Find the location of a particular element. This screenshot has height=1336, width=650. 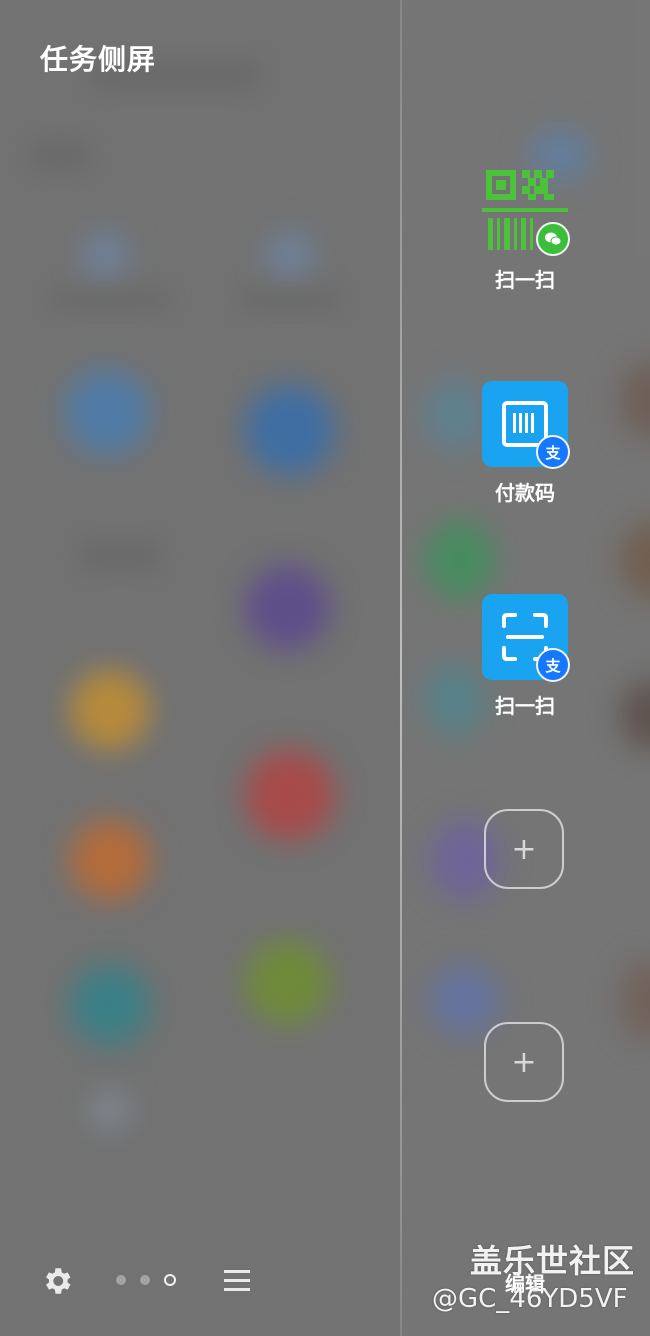

panel-title: 任务侧屏 is located at coordinates (98, 59).